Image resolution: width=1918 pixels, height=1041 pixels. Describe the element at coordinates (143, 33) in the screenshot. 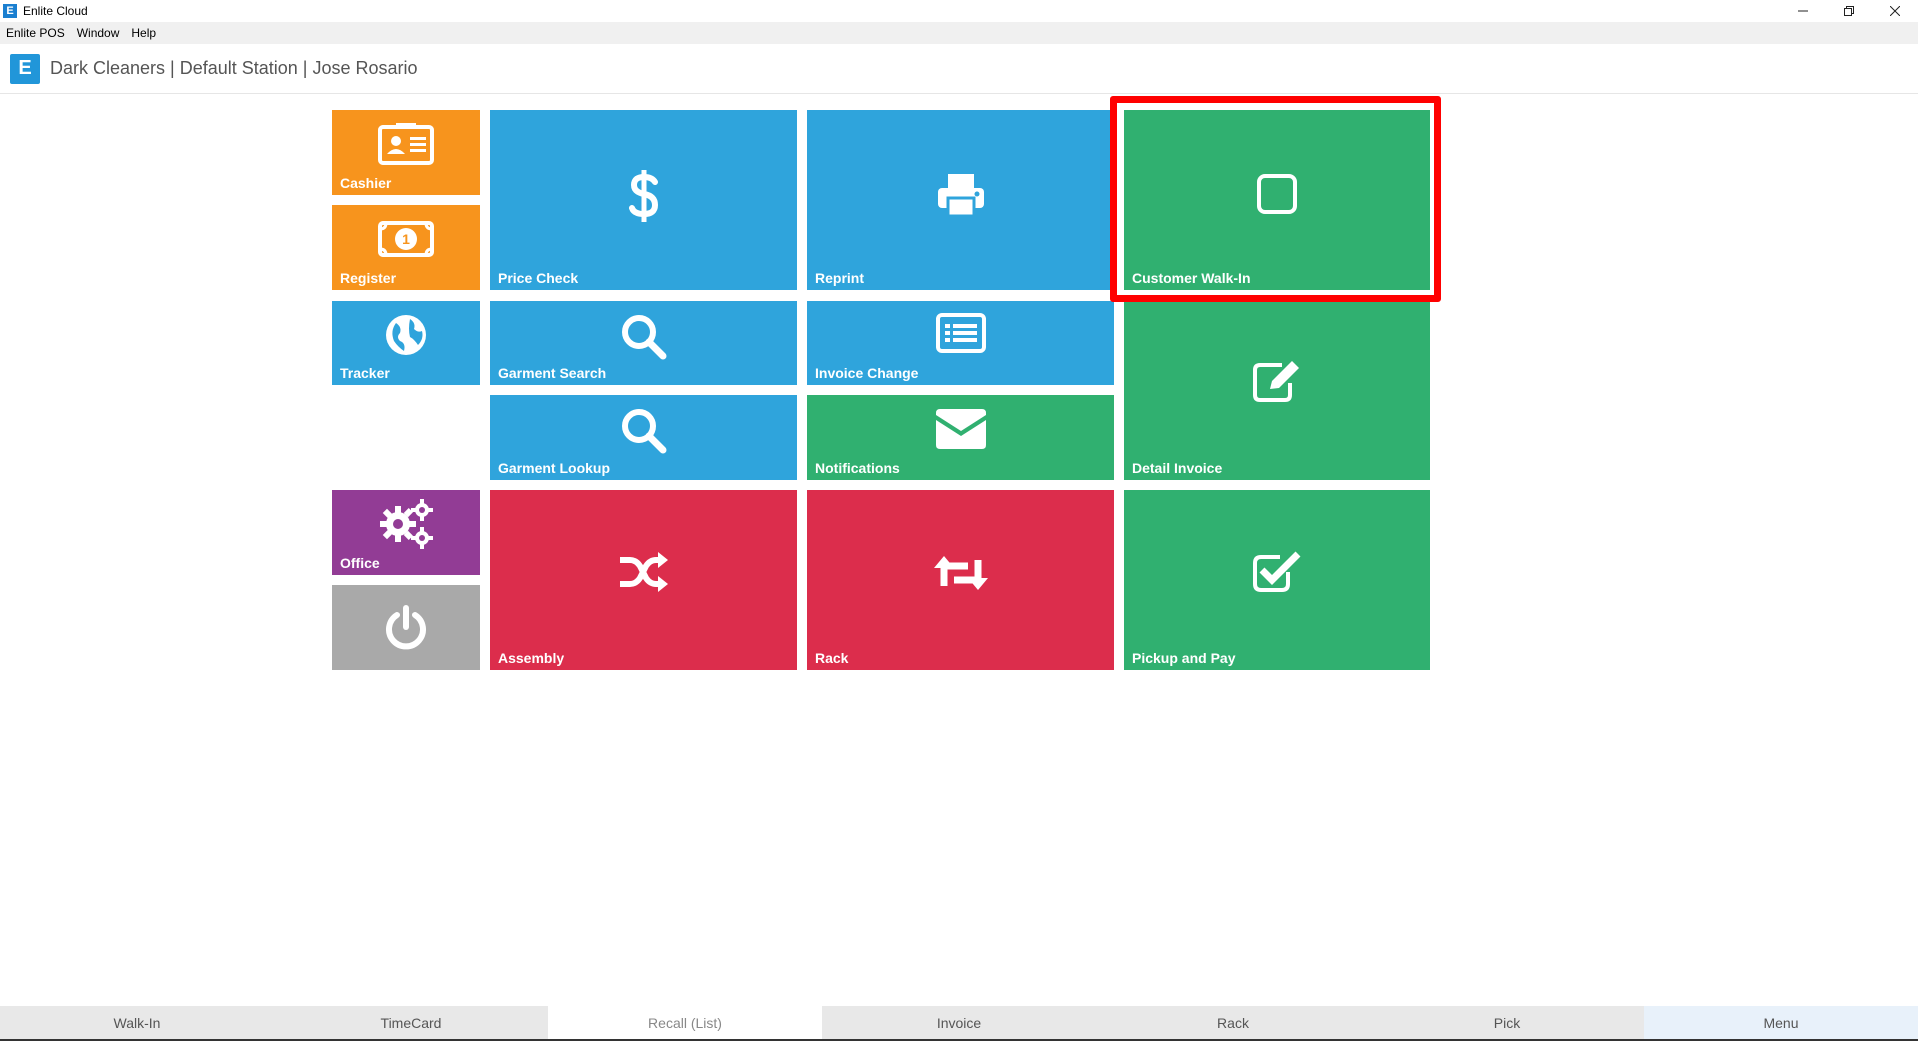

I see `menu-help: Help` at that location.